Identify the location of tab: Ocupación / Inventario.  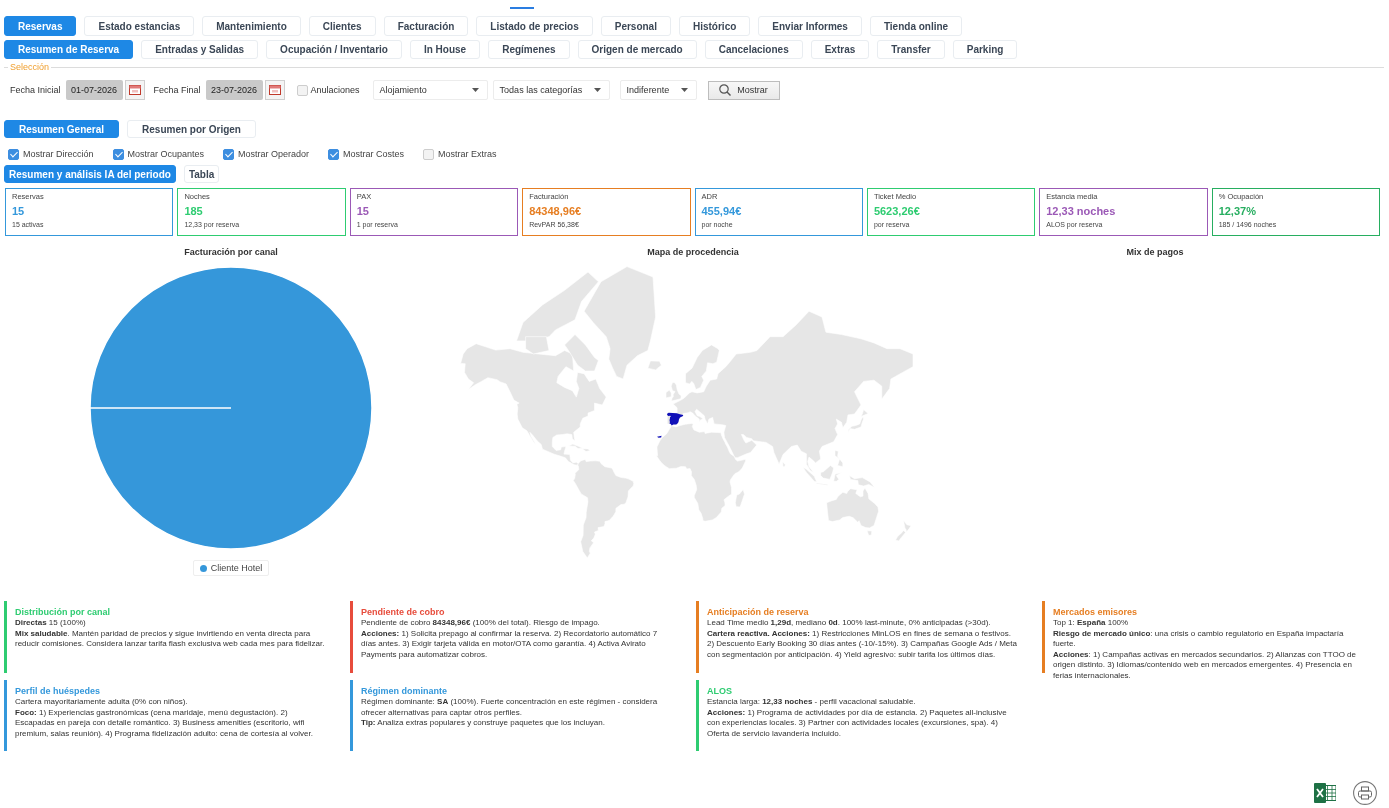
(334, 49).